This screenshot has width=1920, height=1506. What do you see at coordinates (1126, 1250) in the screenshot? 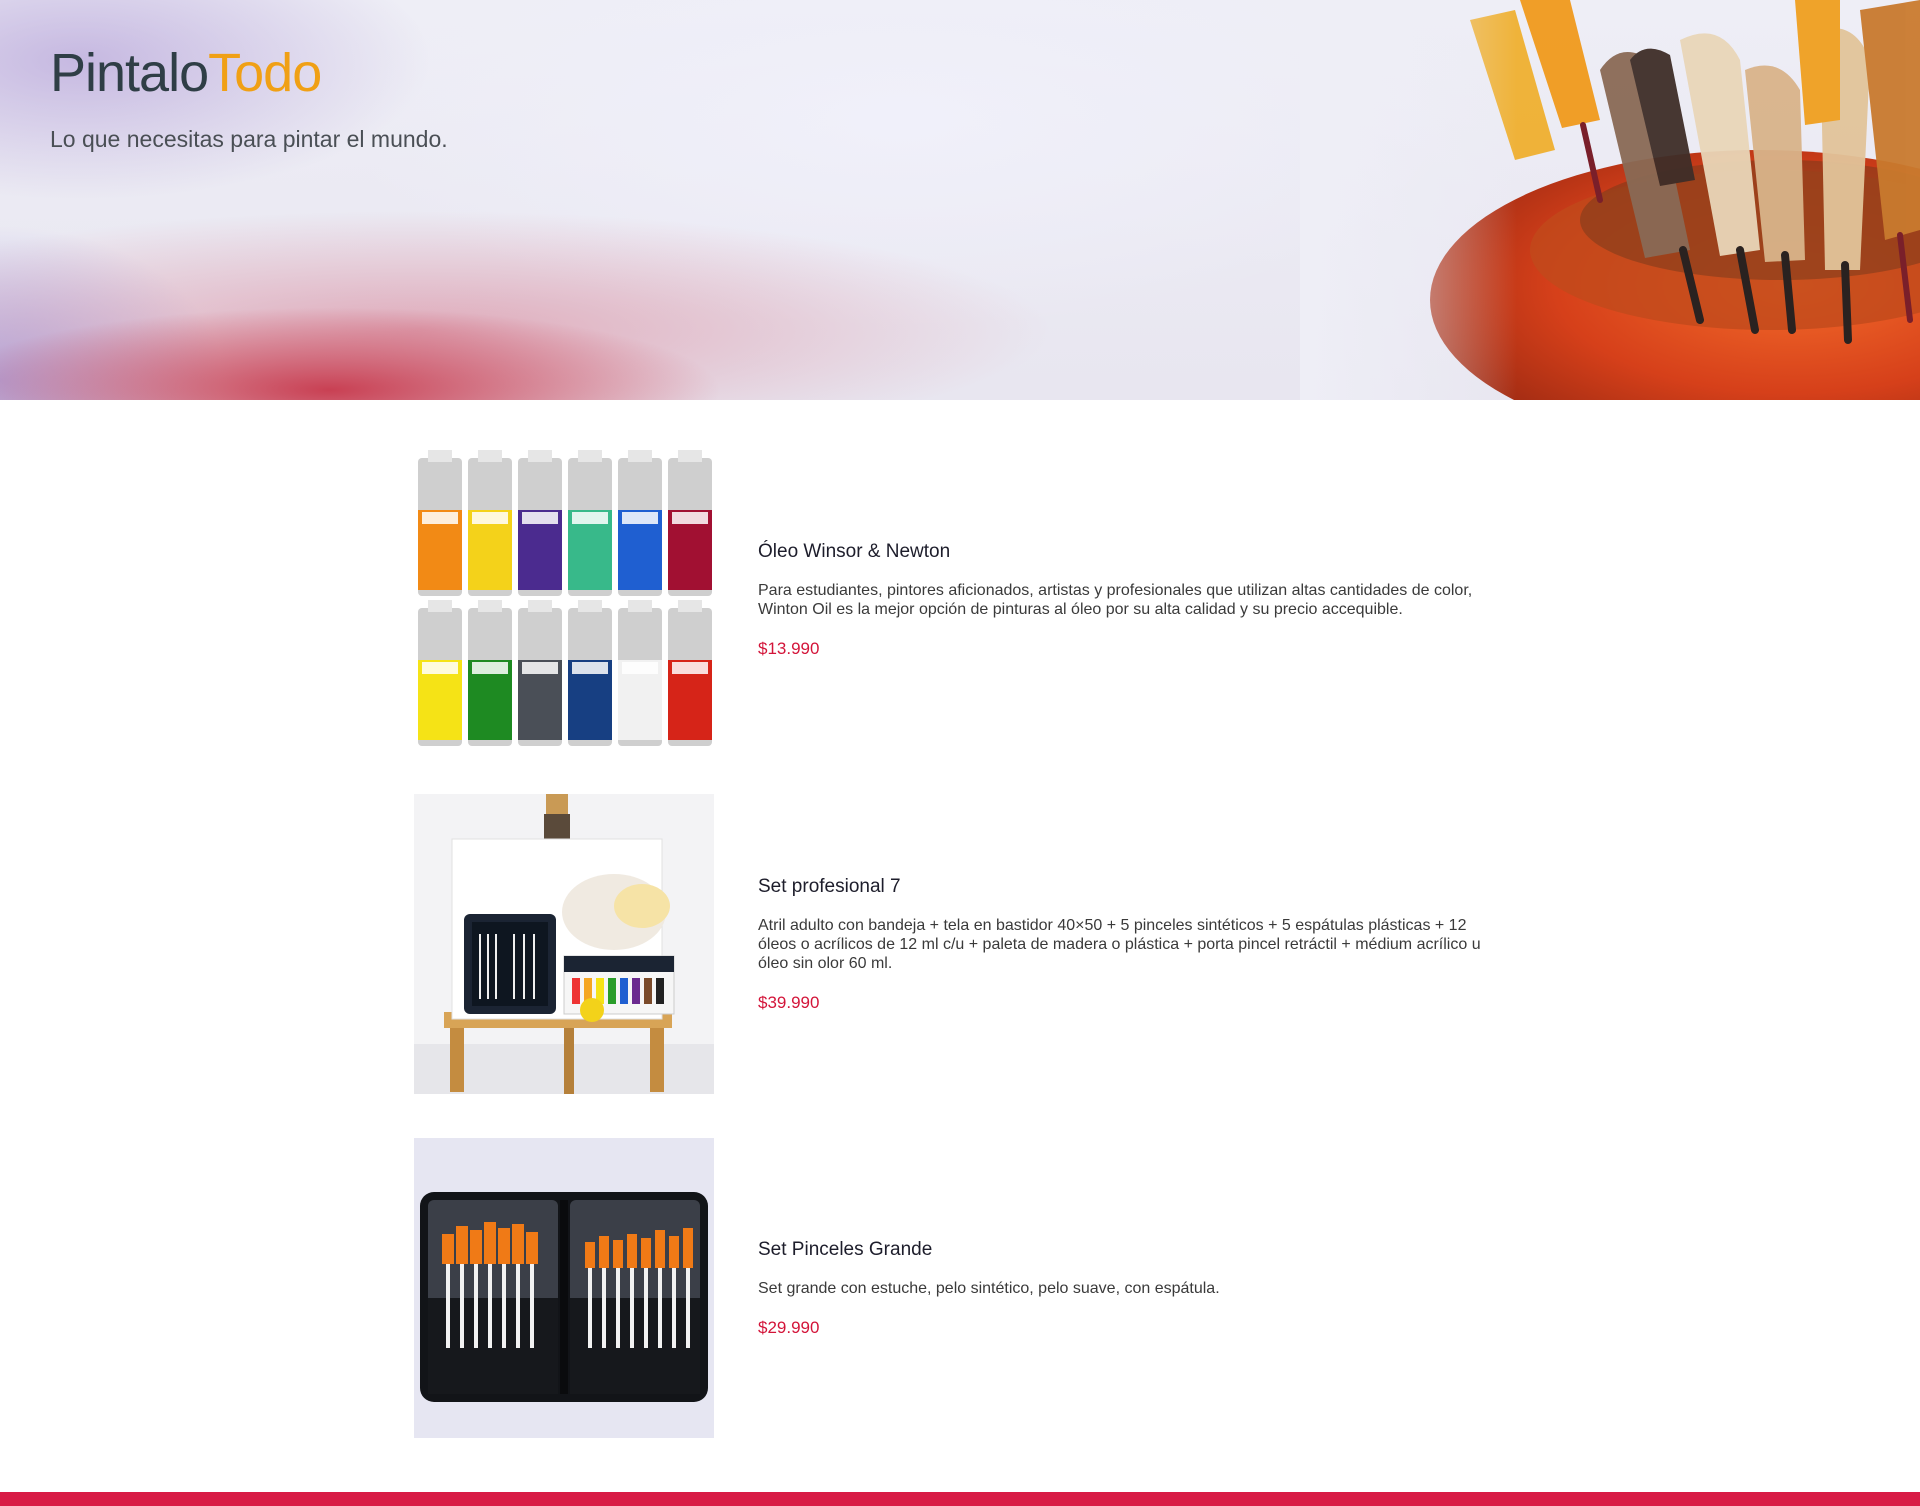
I see `product-title: Set Pinceles Grande` at bounding box center [1126, 1250].